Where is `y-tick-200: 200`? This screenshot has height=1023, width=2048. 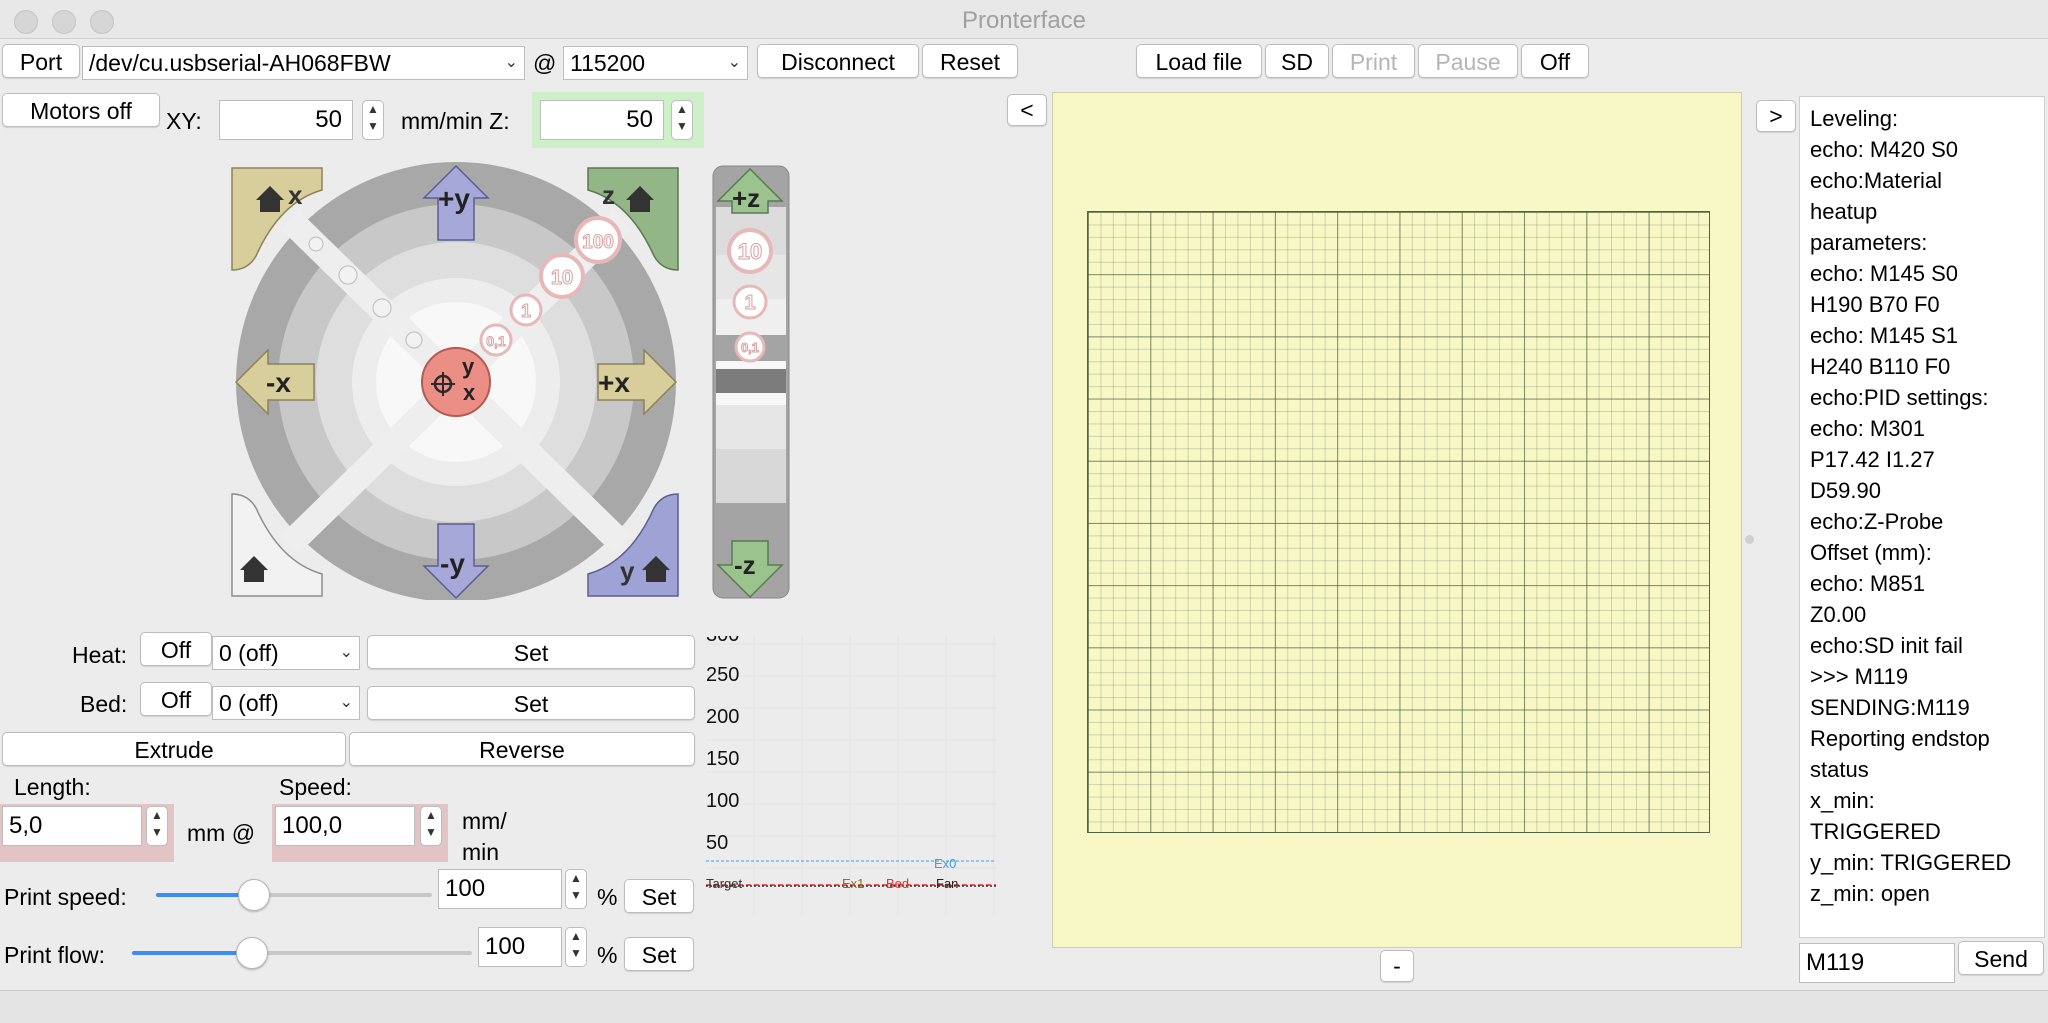
y-tick-200: 200 is located at coordinates (723, 717).